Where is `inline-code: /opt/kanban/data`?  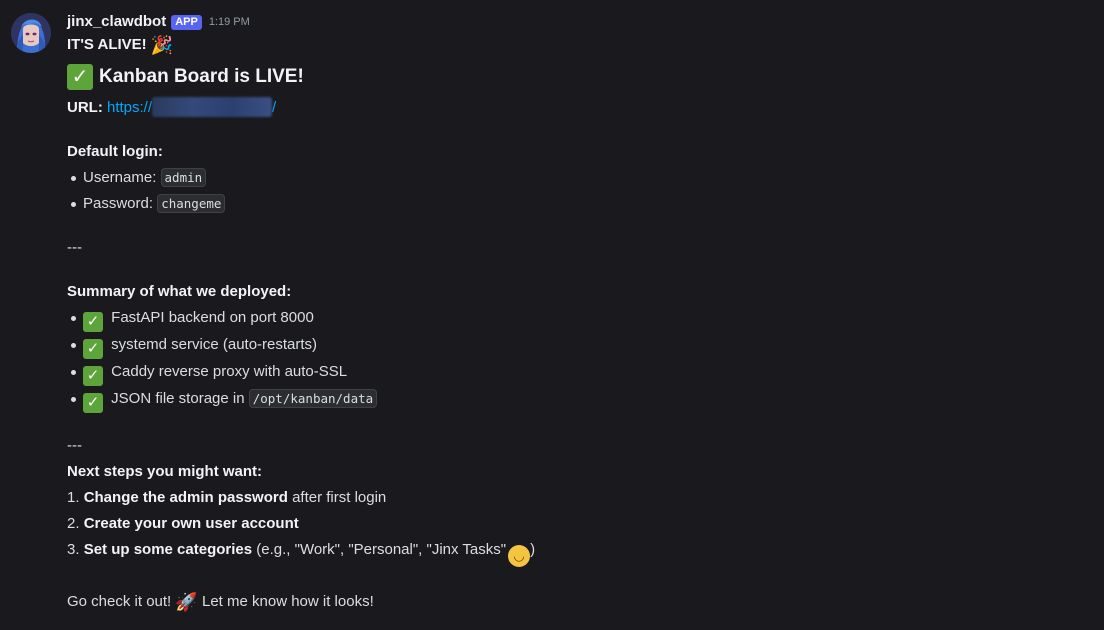 inline-code: /opt/kanban/data is located at coordinates (313, 398).